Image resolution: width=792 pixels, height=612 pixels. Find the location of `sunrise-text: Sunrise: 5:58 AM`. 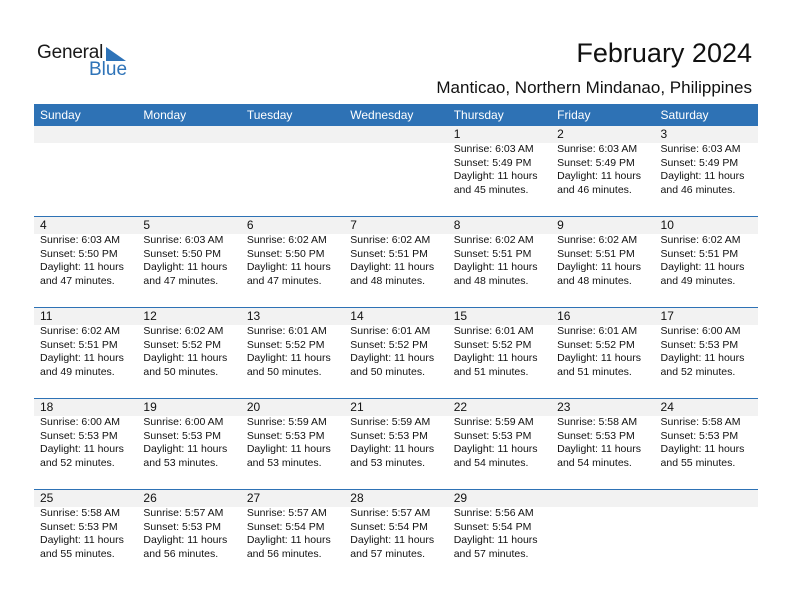

sunrise-text: Sunrise: 5:58 AM is located at coordinates (597, 422).